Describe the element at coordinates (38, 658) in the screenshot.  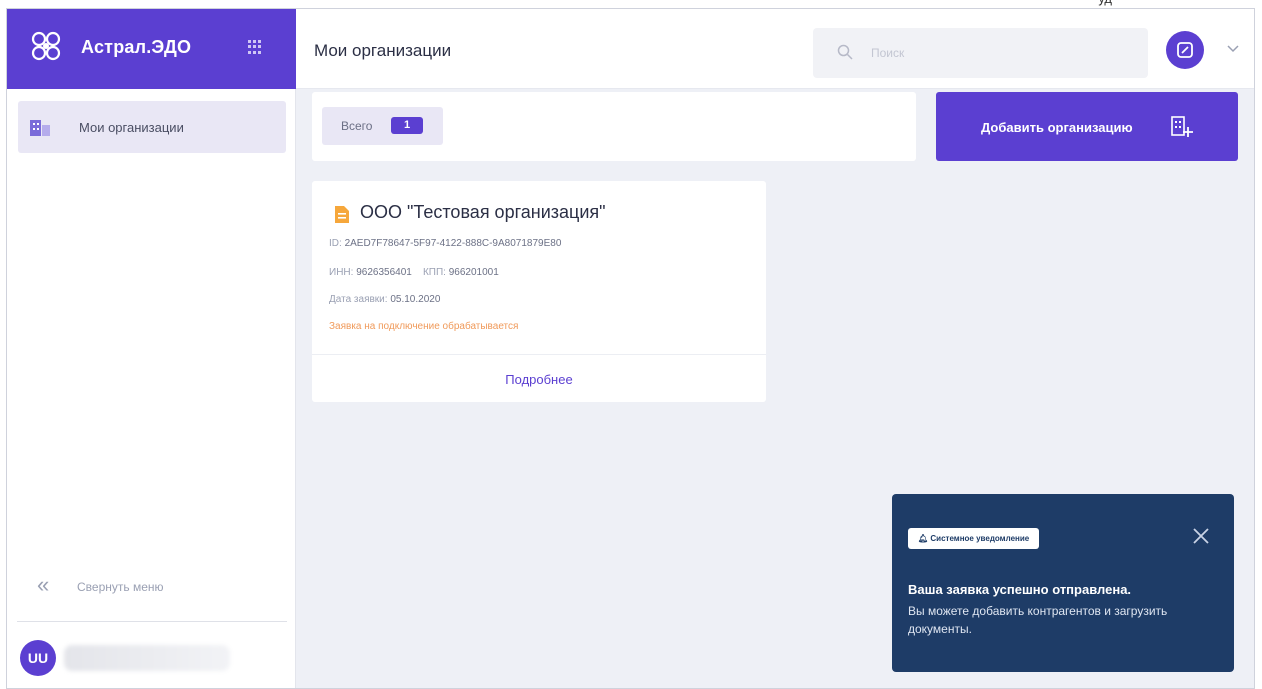
I see `avatar: UU` at that location.